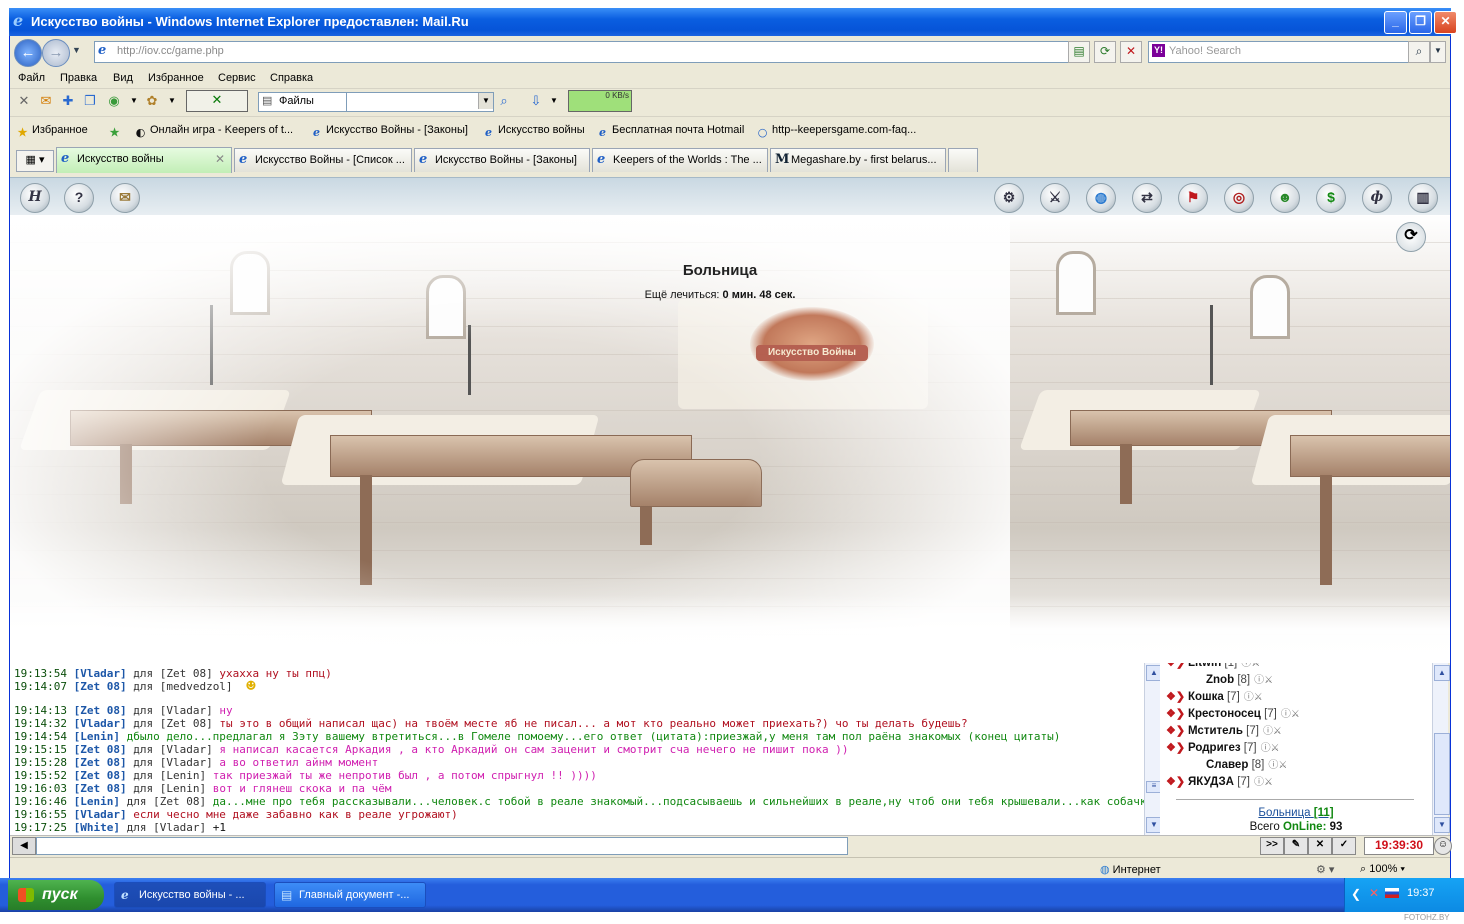 The width and height of the screenshot is (1464, 924). Describe the element at coordinates (123, 78) in the screenshot. I see `menu-view: Вид` at that location.